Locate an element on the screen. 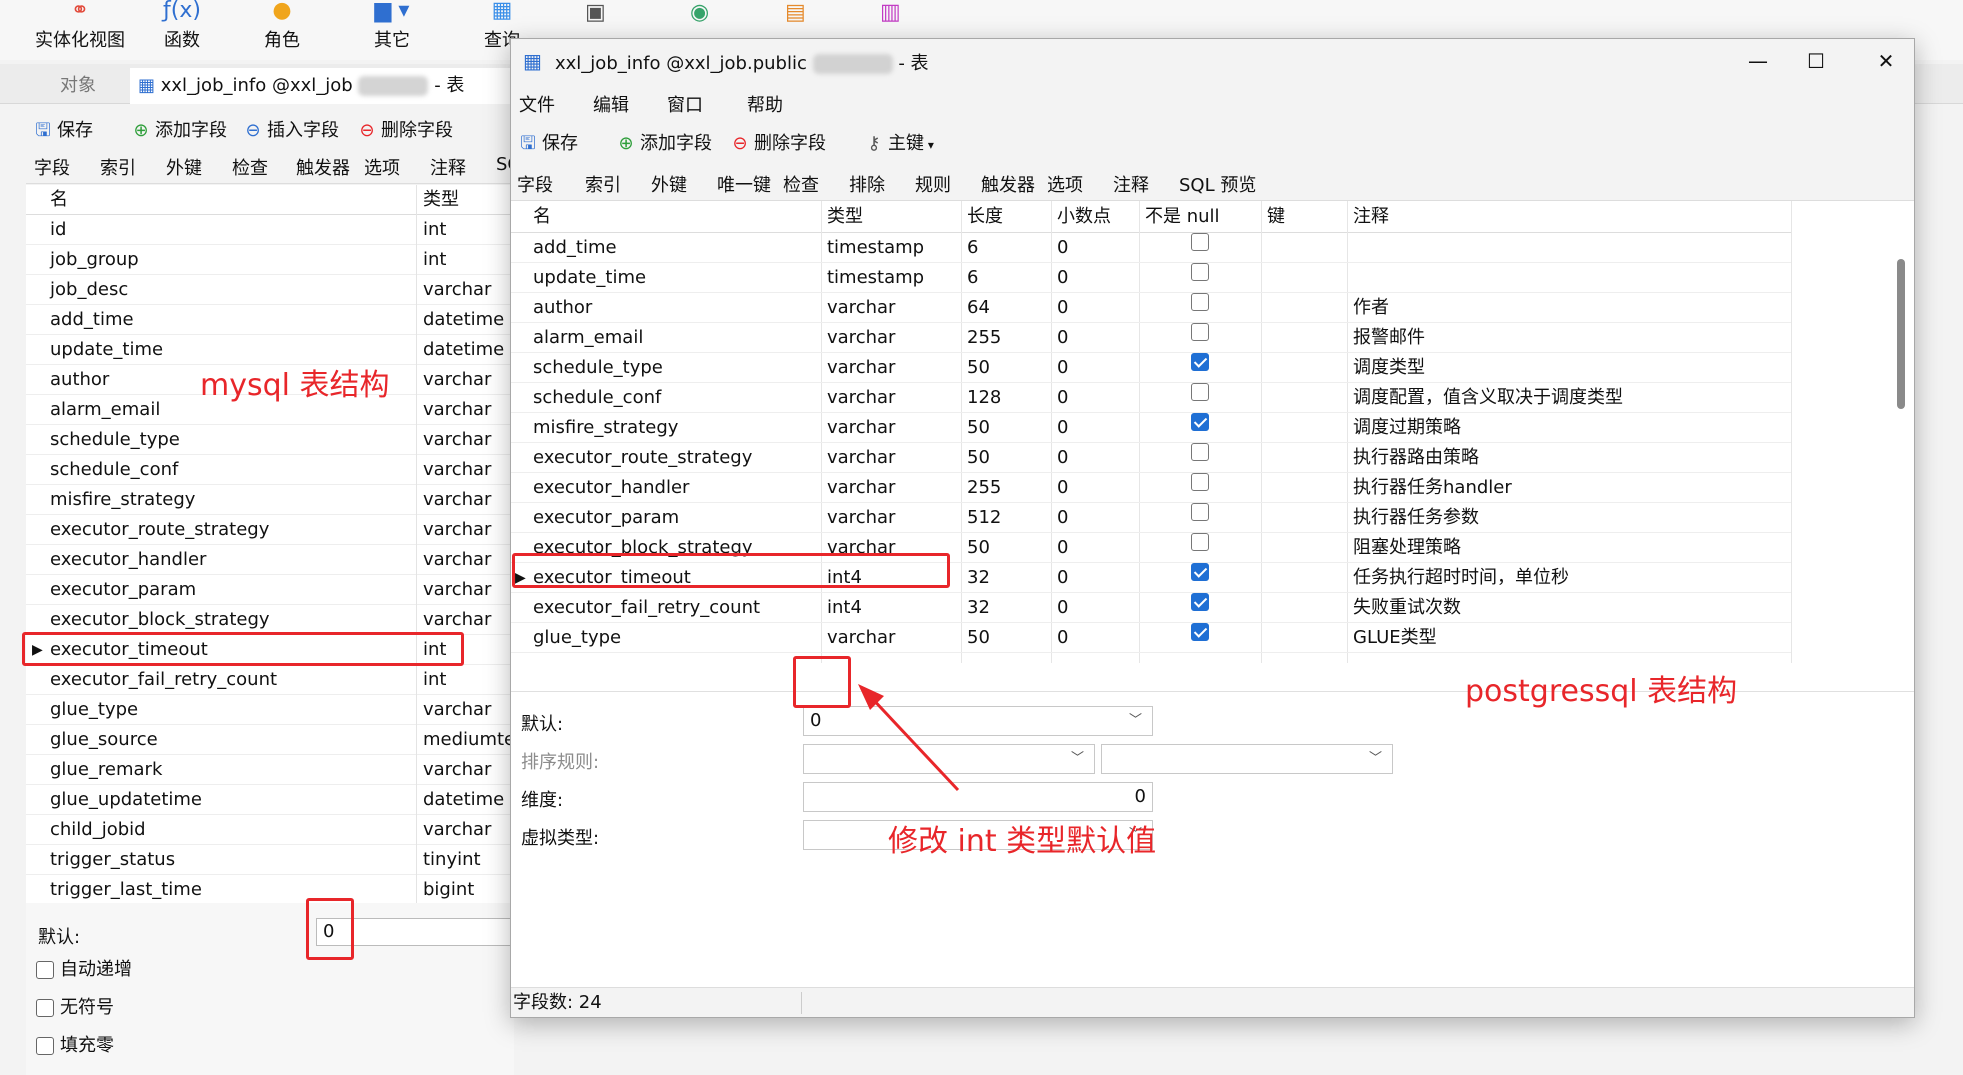  annotation-arrow is located at coordinates (909, 738).